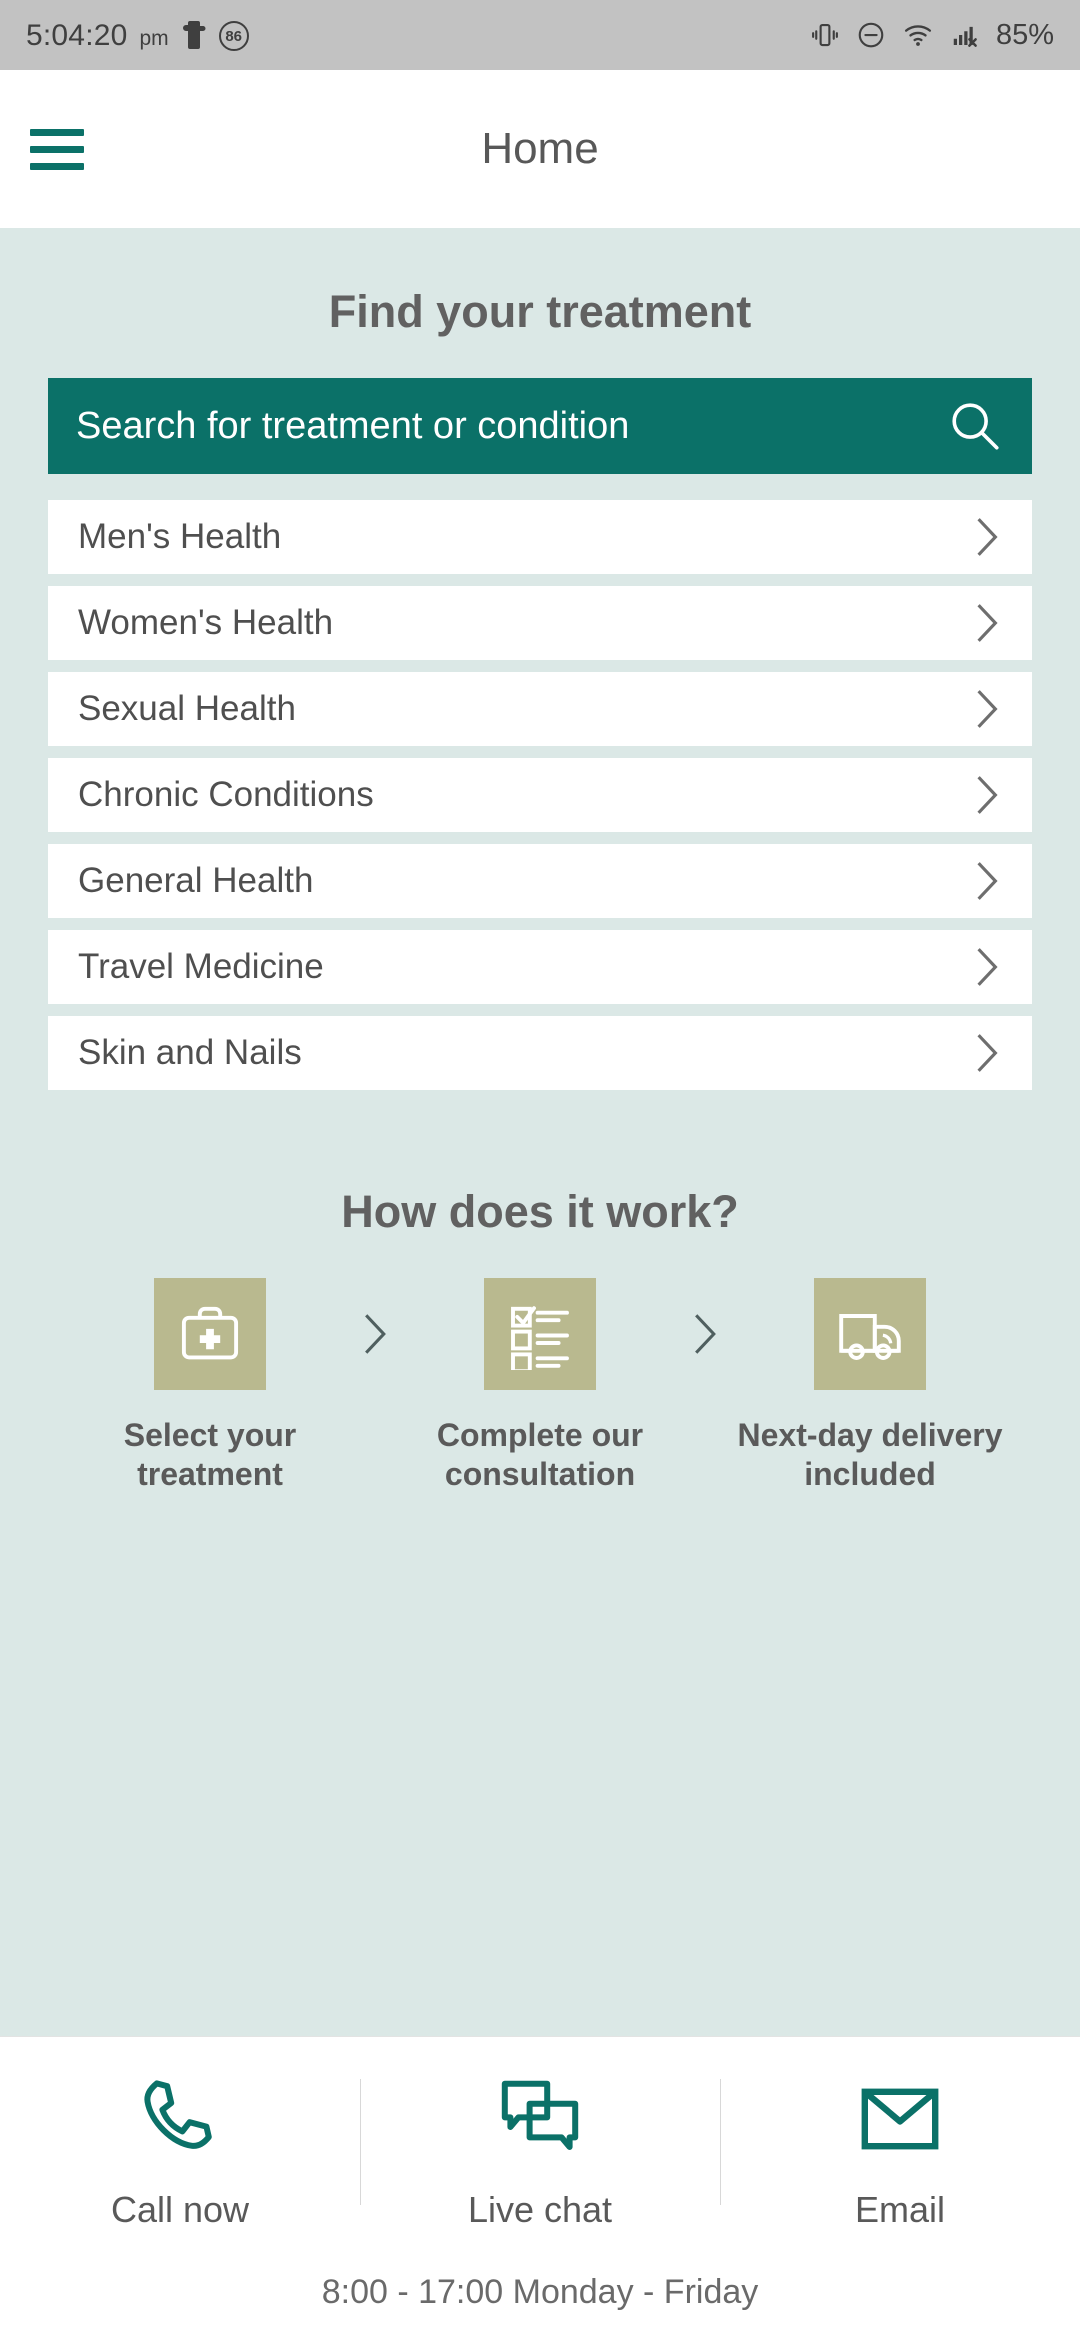 The height and width of the screenshot is (2340, 1080). I want to click on status-bar-right: 85%, so click(932, 35).